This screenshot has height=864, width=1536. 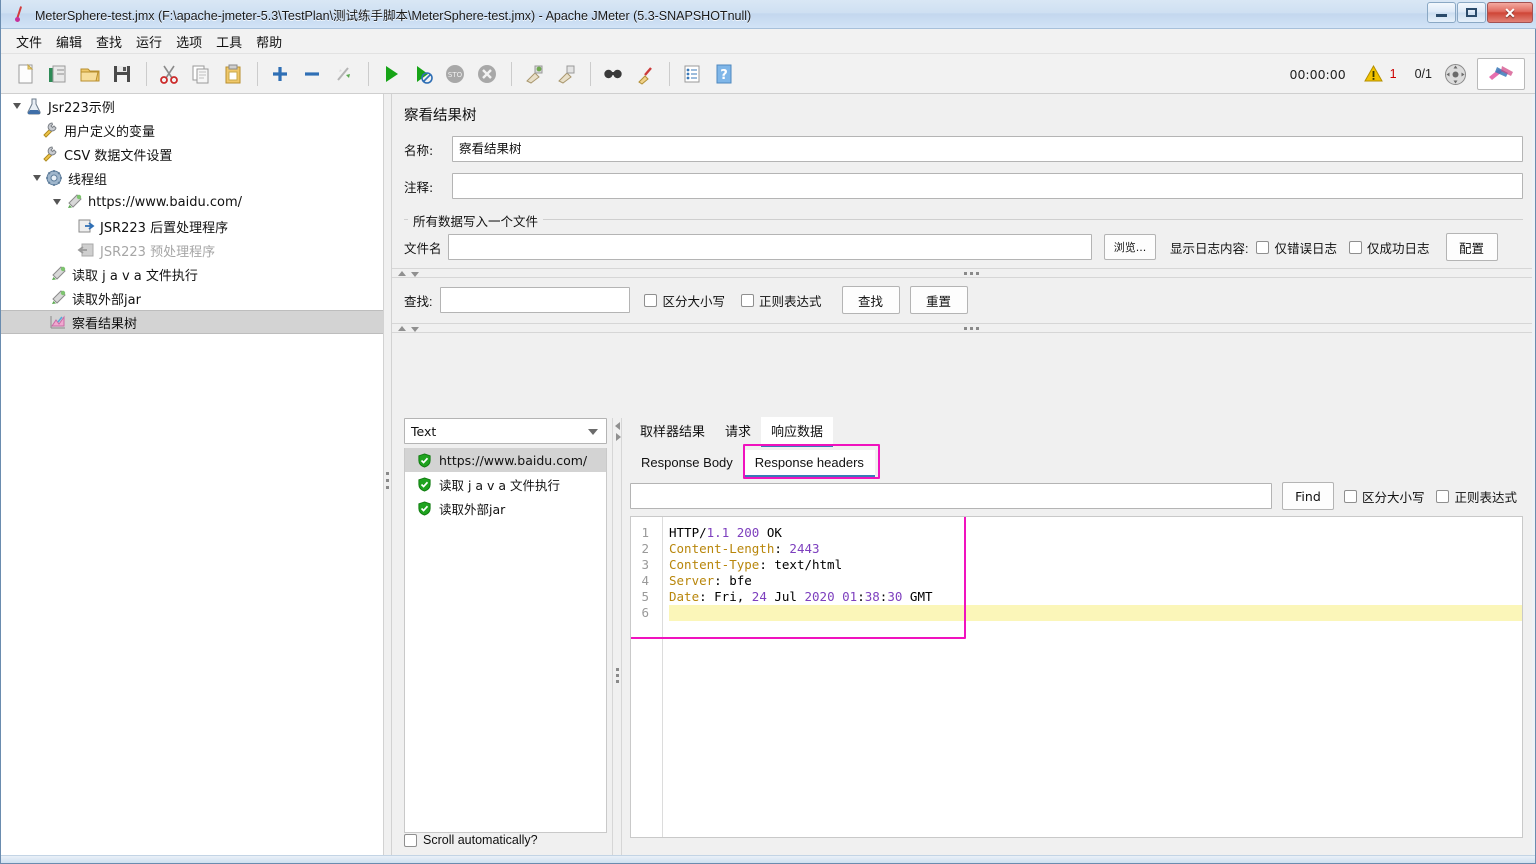 I want to click on function-helper-icon, so click(x=692, y=74).